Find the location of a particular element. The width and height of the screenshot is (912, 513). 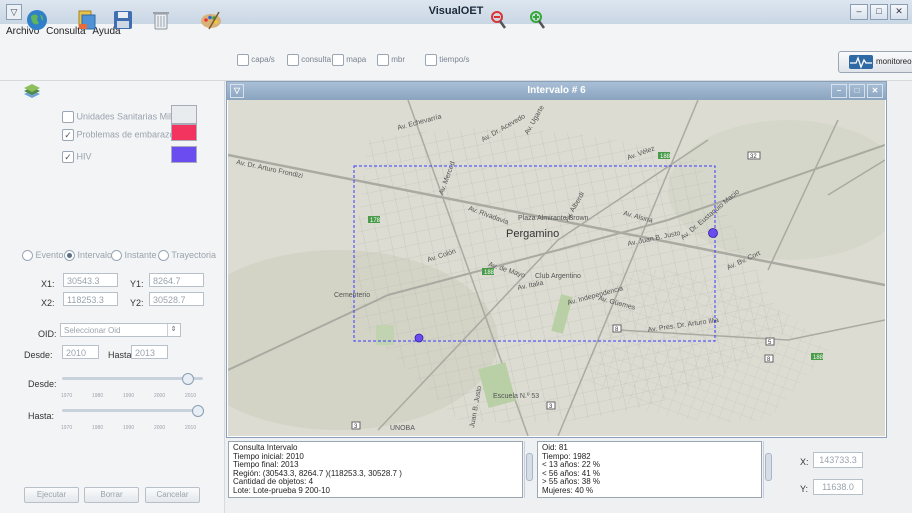

zoom-out-icon is located at coordinates (499, 20).